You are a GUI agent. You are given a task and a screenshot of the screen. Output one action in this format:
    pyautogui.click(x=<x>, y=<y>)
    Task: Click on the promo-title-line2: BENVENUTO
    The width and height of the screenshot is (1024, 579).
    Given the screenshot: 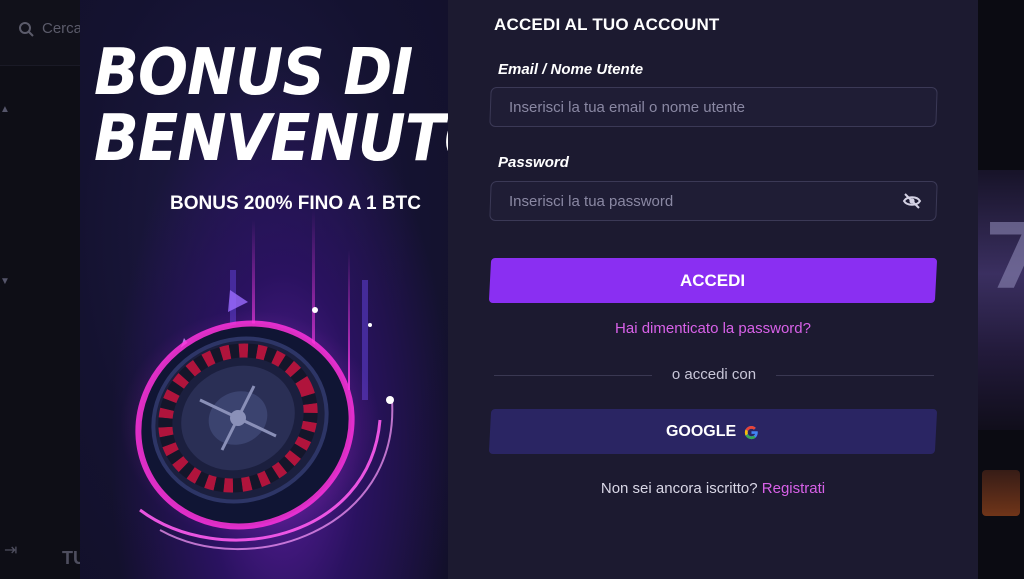 What is the action you would take?
    pyautogui.click(x=271, y=139)
    